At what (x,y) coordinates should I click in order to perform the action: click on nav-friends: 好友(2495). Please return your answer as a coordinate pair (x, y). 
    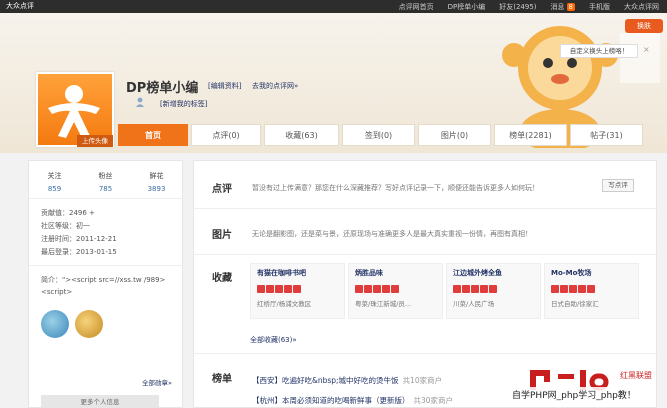
    Looking at the image, I should click on (517, 7).